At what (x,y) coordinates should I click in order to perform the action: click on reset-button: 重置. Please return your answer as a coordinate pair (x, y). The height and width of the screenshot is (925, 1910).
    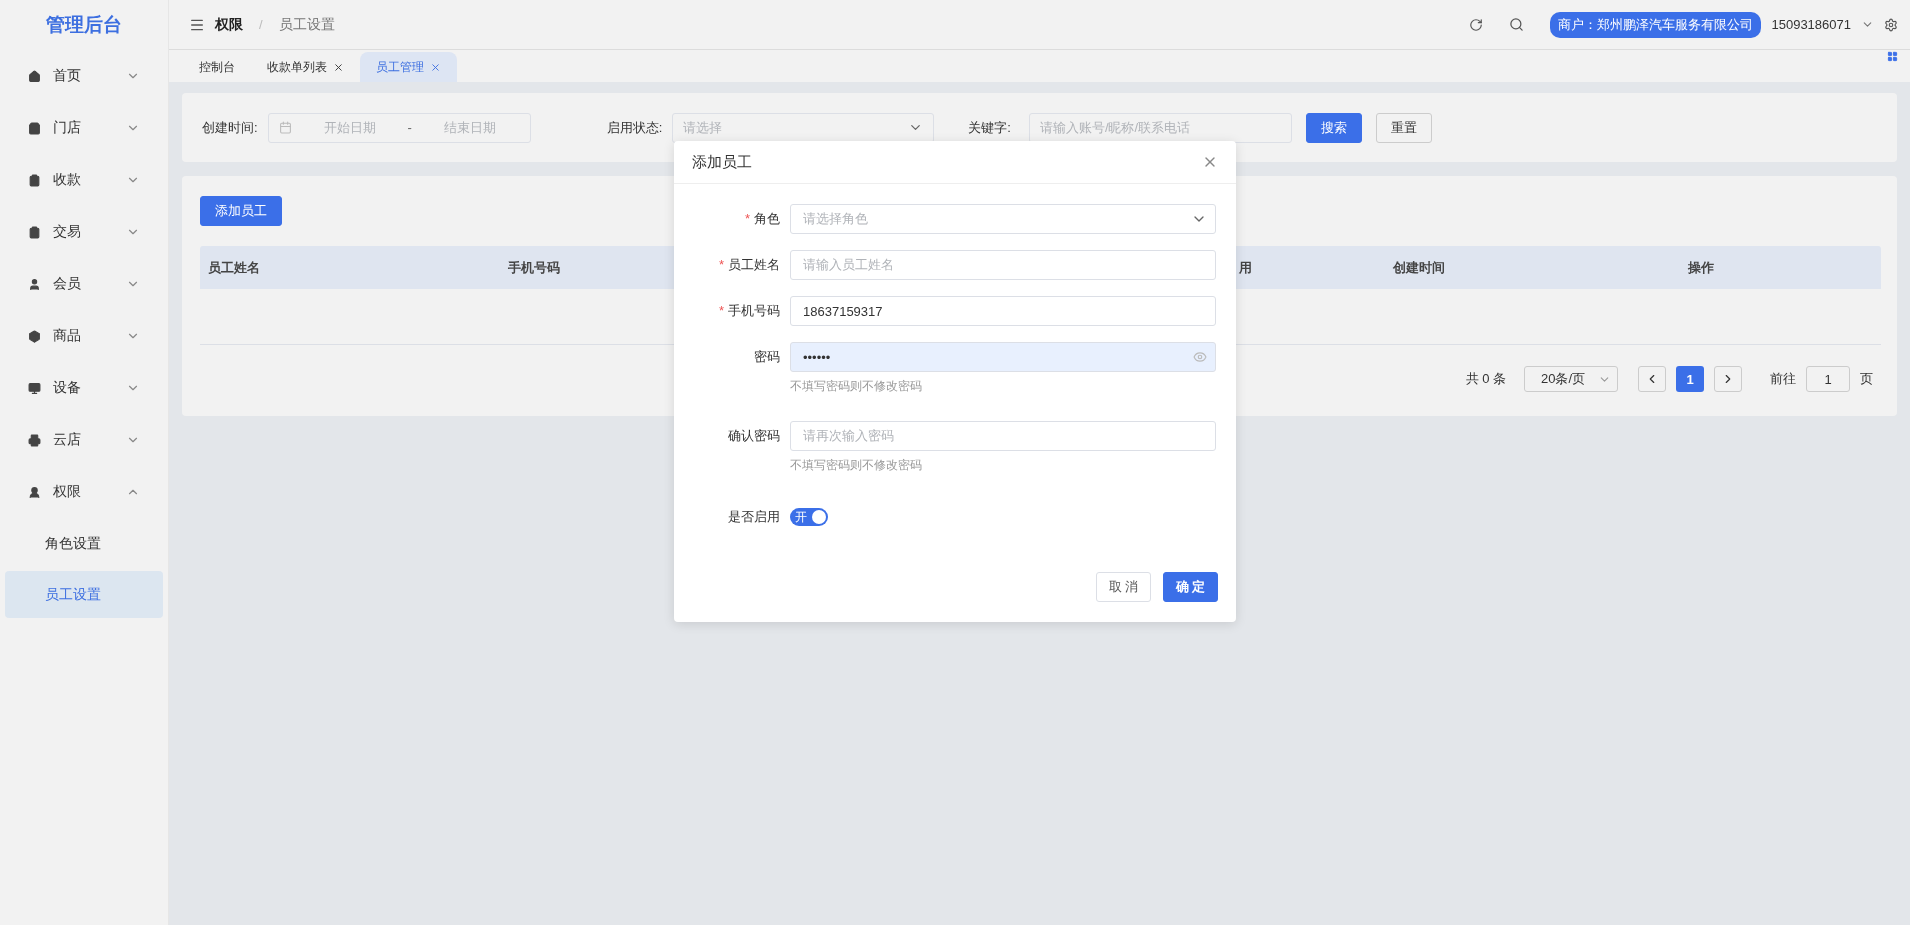
    Looking at the image, I should click on (1403, 127).